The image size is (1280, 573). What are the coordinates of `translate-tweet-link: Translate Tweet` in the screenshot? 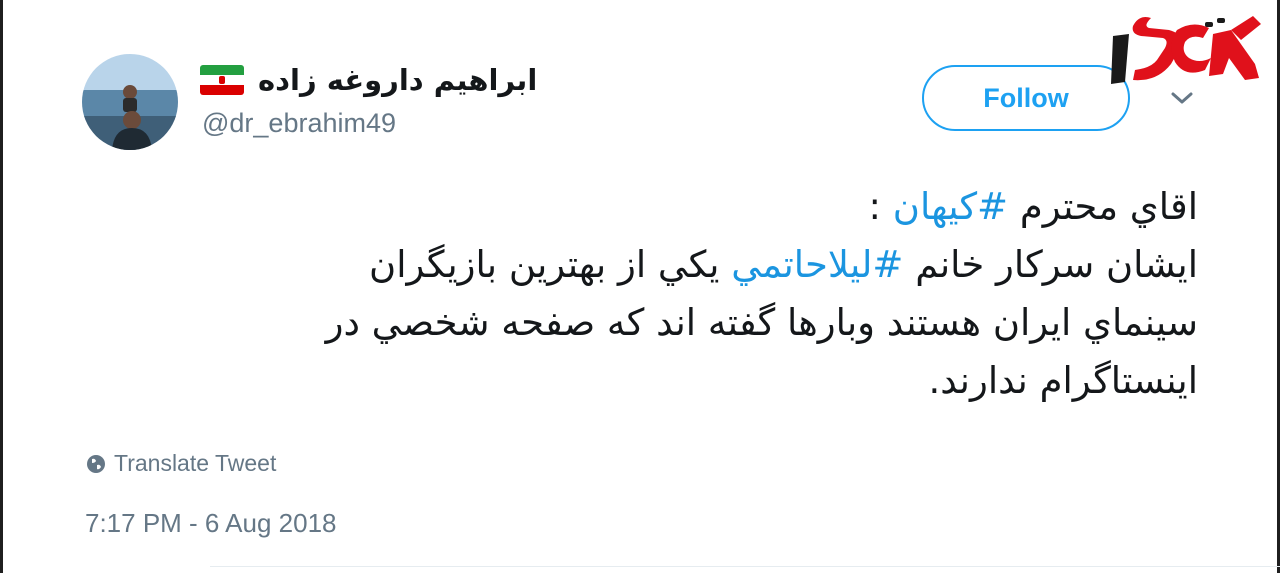 It's located at (181, 463).